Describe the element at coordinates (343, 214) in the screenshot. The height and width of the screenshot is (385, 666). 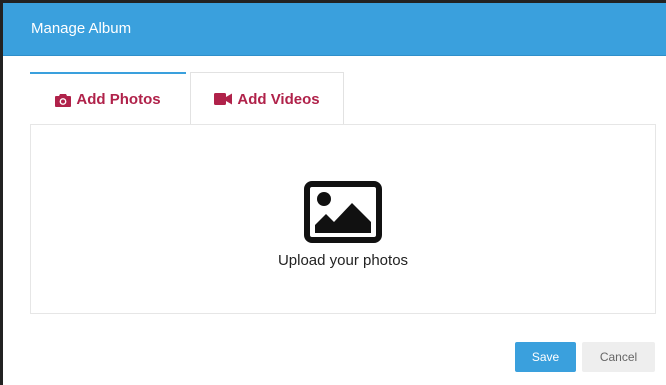
I see `image-icon` at that location.